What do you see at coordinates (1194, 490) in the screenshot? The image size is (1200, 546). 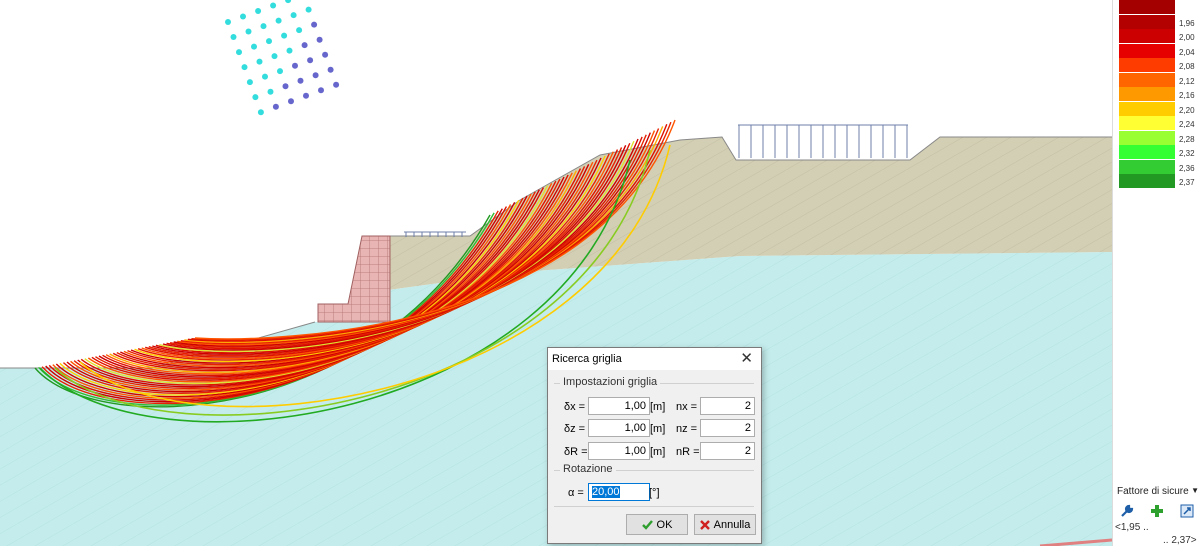 I see `chevron-down-icon: ▼` at bounding box center [1194, 490].